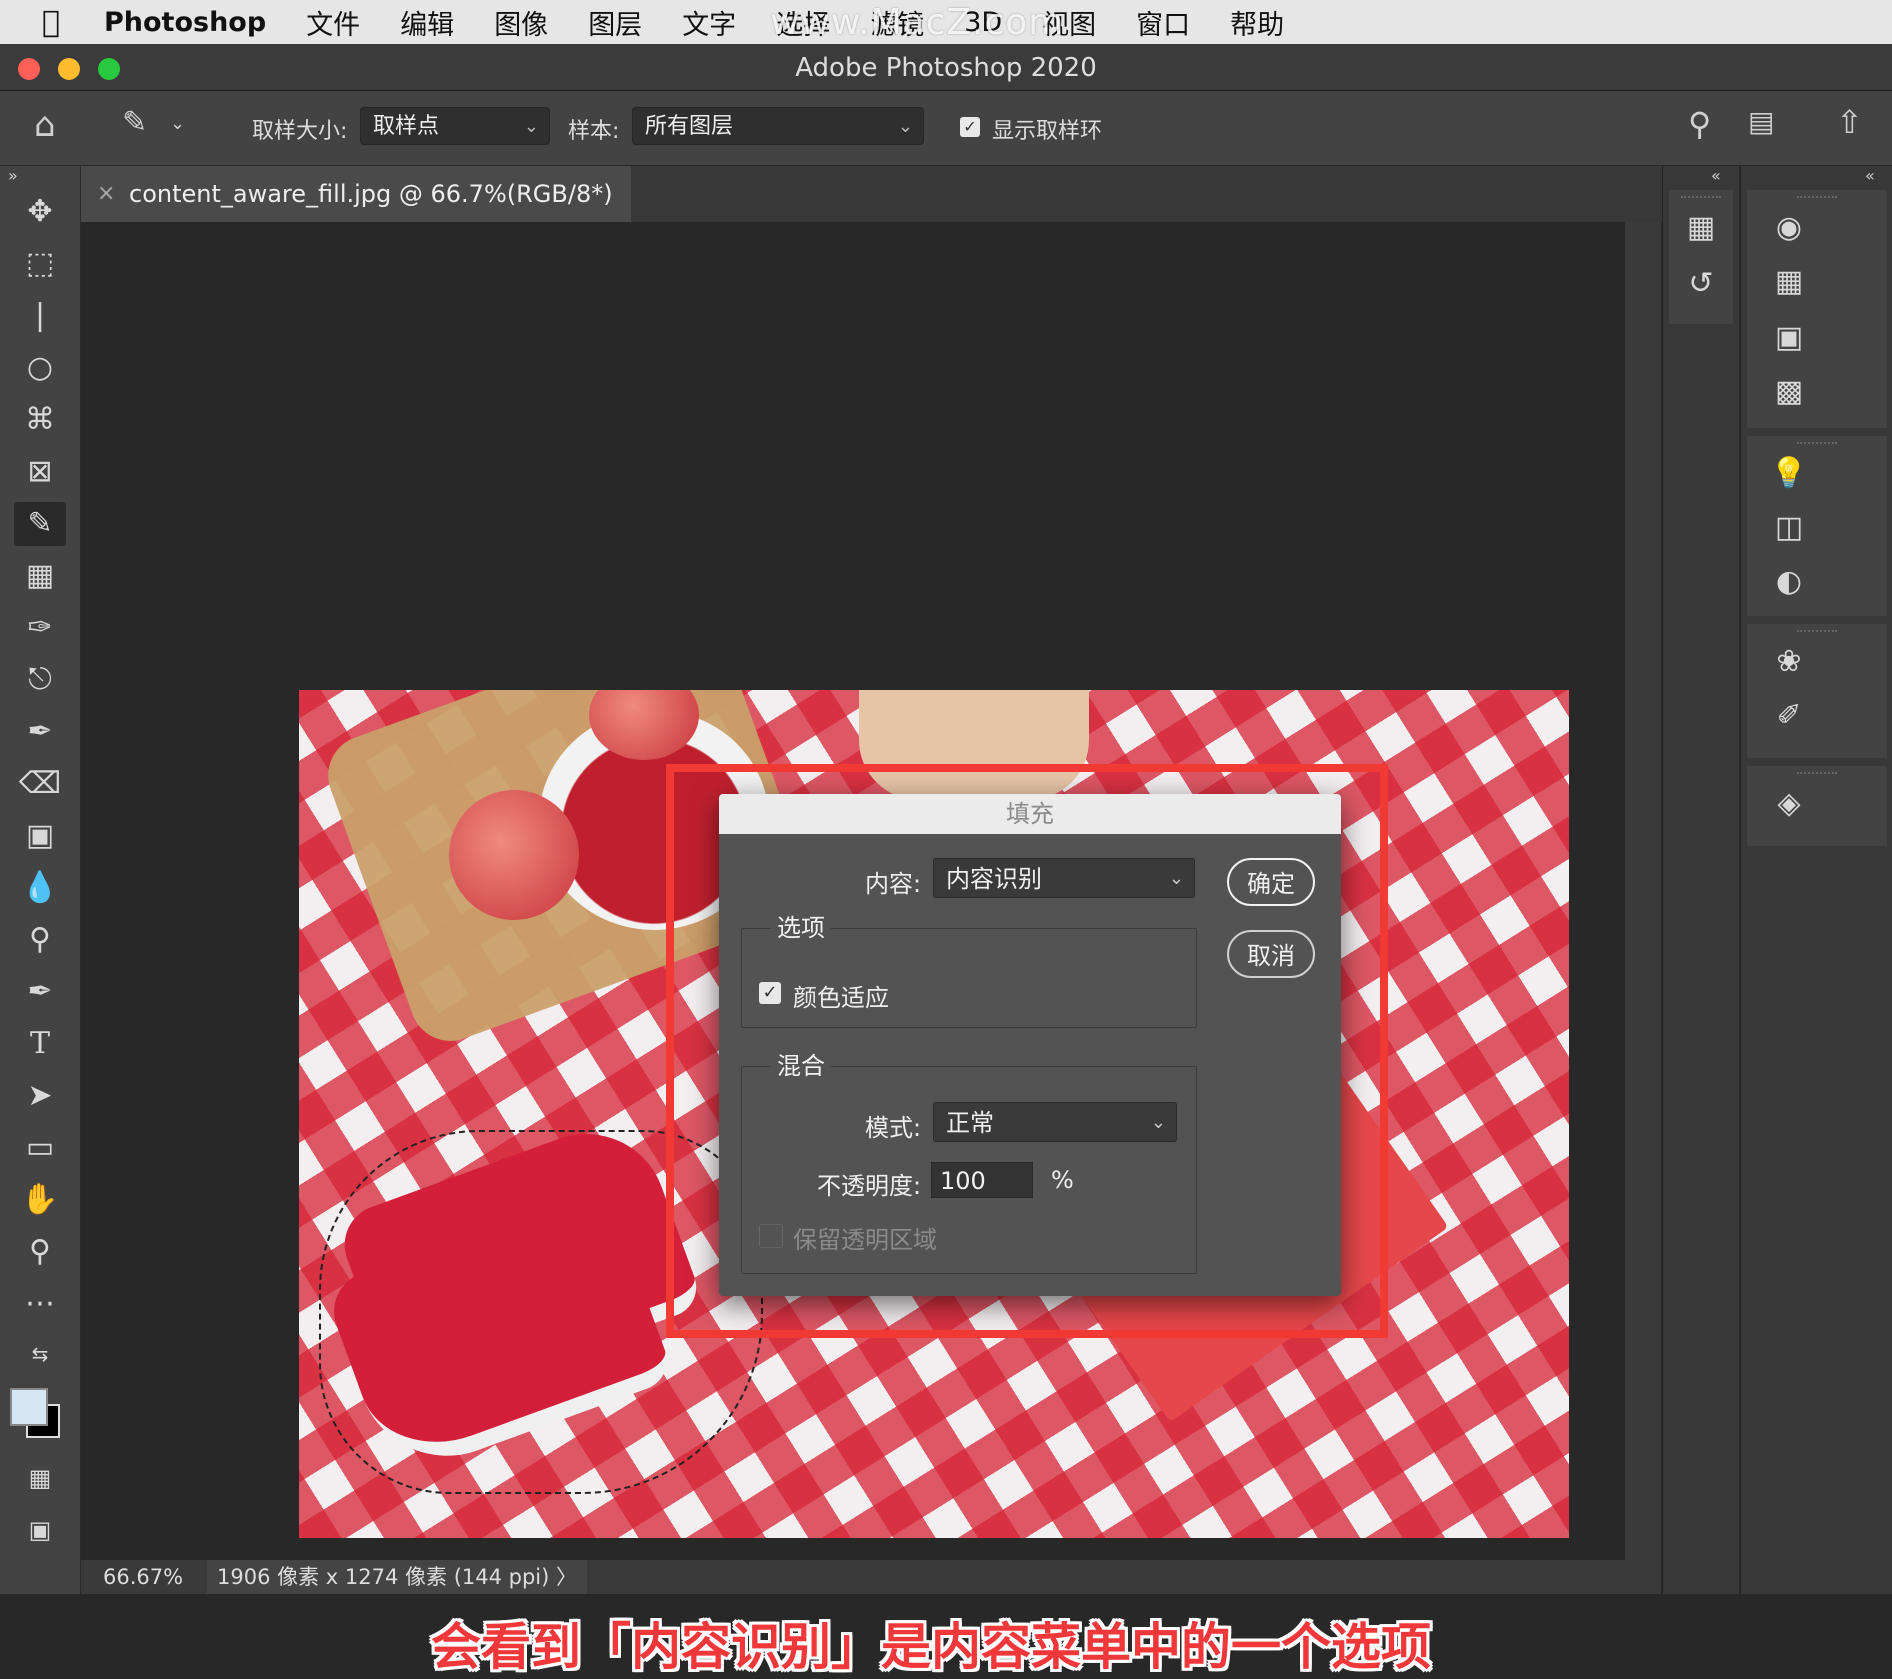 The height and width of the screenshot is (1679, 1892). Describe the element at coordinates (1789, 803) in the screenshot. I see `layers-panel-icon: ◈` at that location.